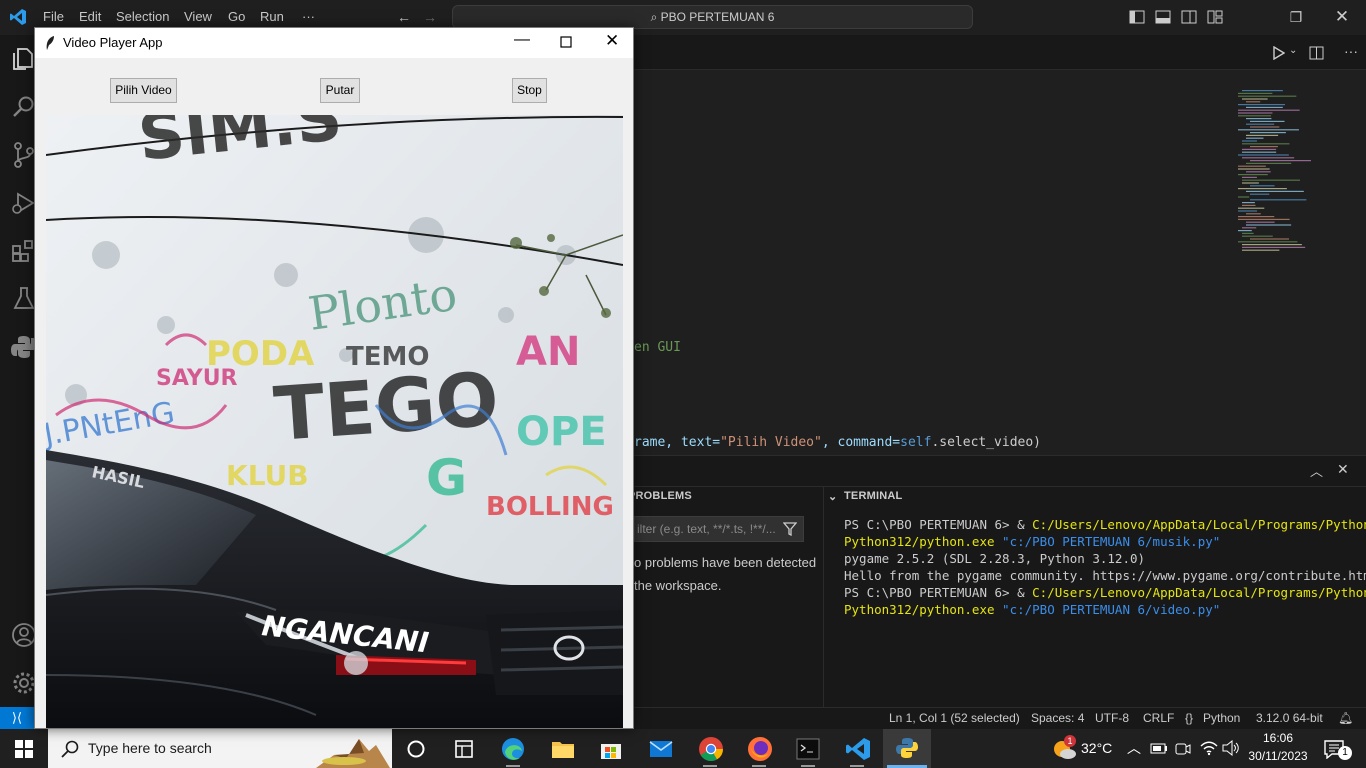 This screenshot has height=768, width=1366. I want to click on toggle-secondary-sidebar-icon, so click(1189, 17).